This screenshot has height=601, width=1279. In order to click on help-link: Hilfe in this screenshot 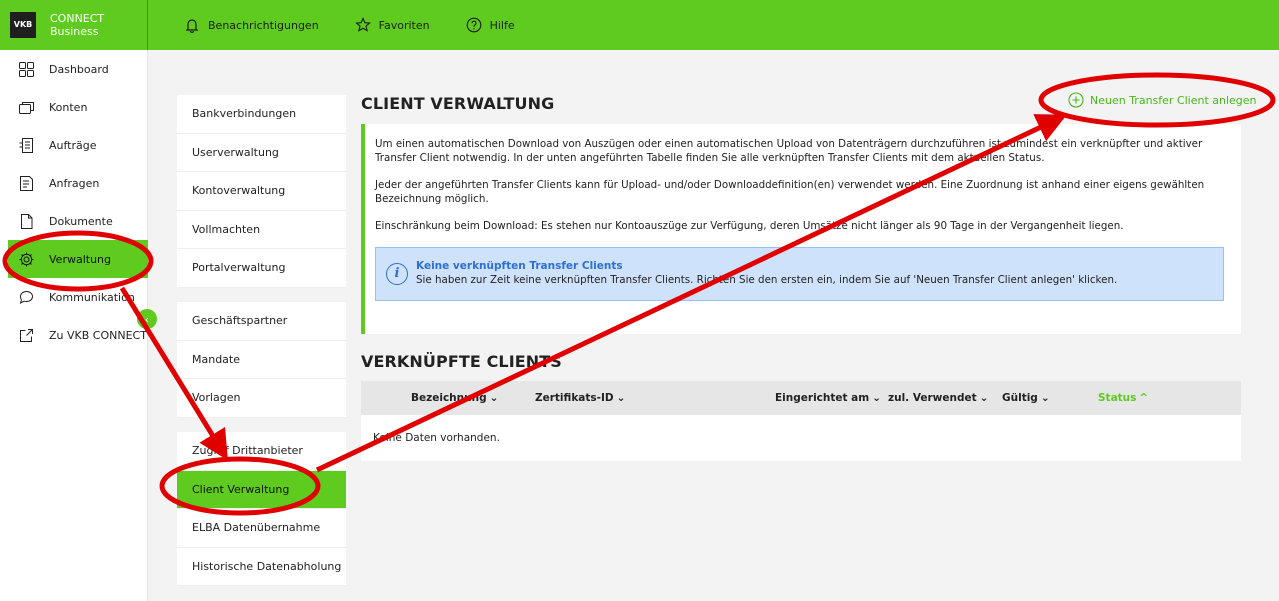, I will do `click(490, 25)`.